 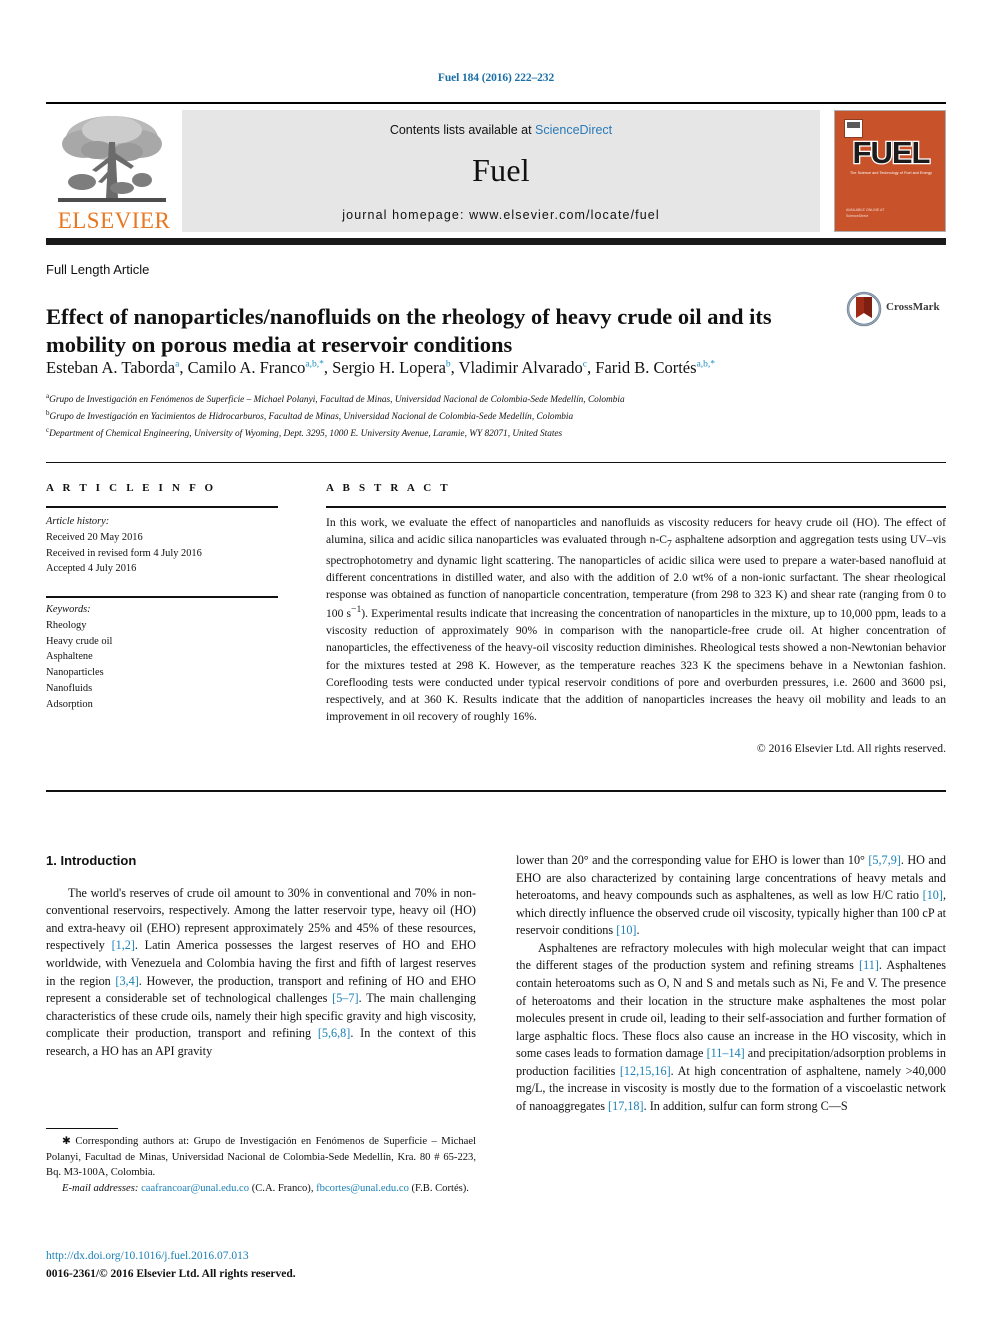 I want to click on author-name: Camilo A. Franco, so click(x=246, y=367).